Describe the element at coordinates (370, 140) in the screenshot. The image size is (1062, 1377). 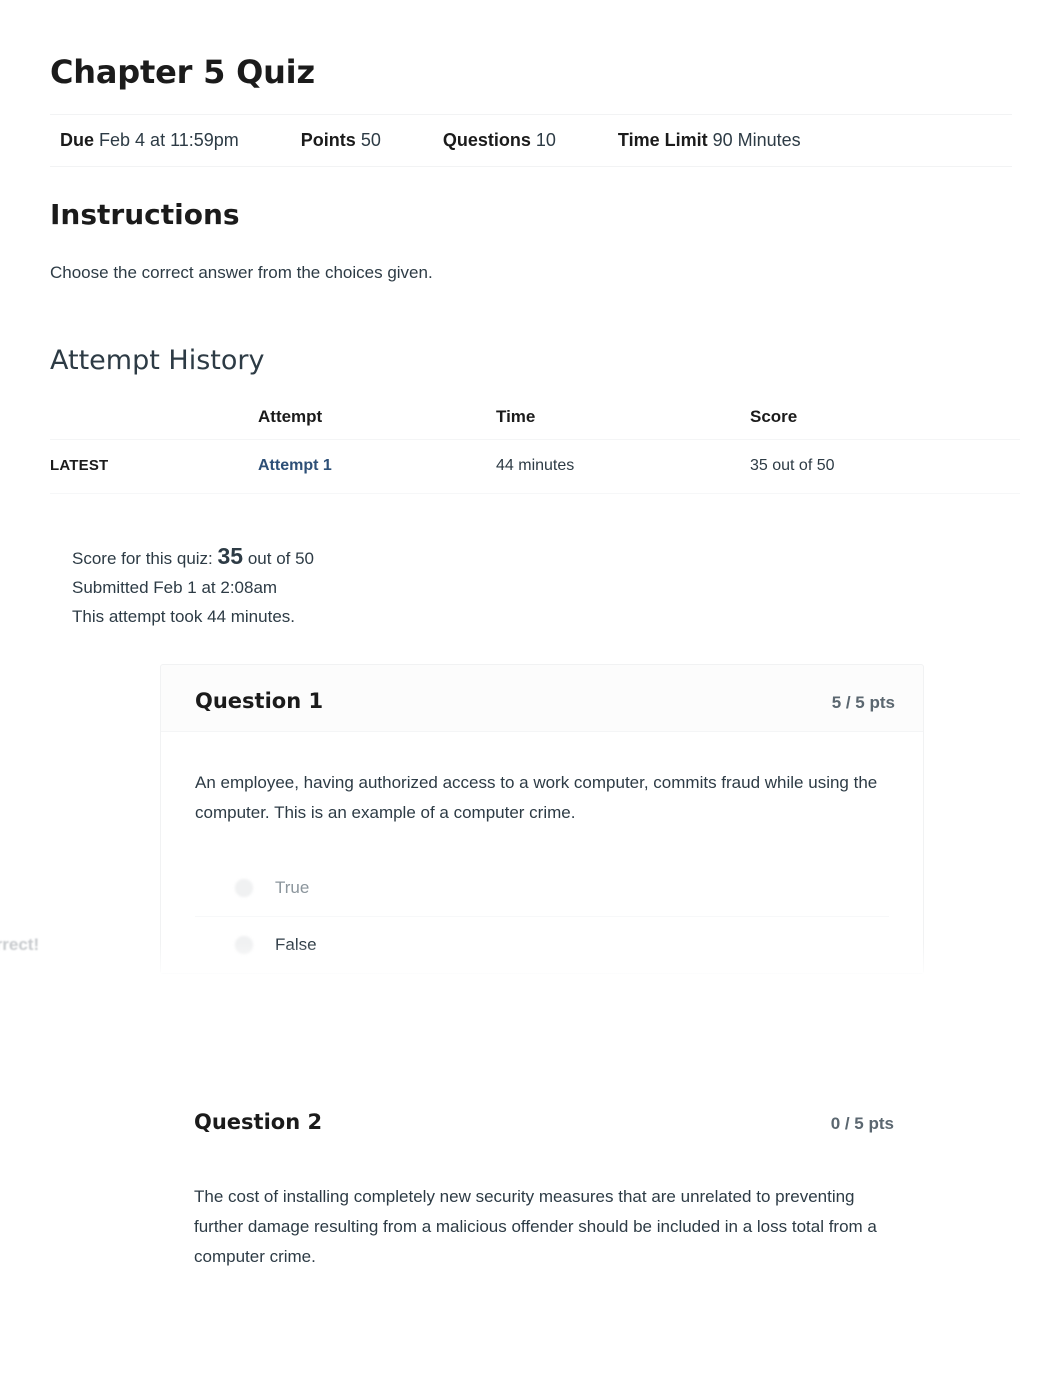
I see `meta-value-points: 50` at that location.